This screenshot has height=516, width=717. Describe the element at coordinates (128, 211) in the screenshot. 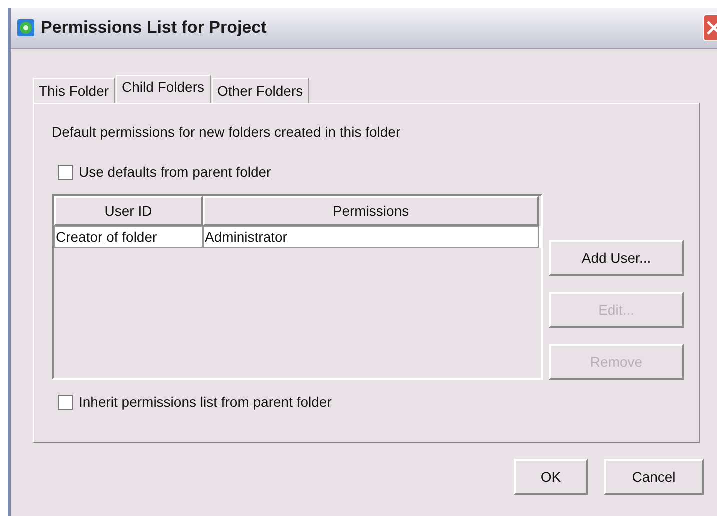

I see `column-header: User ID` at that location.